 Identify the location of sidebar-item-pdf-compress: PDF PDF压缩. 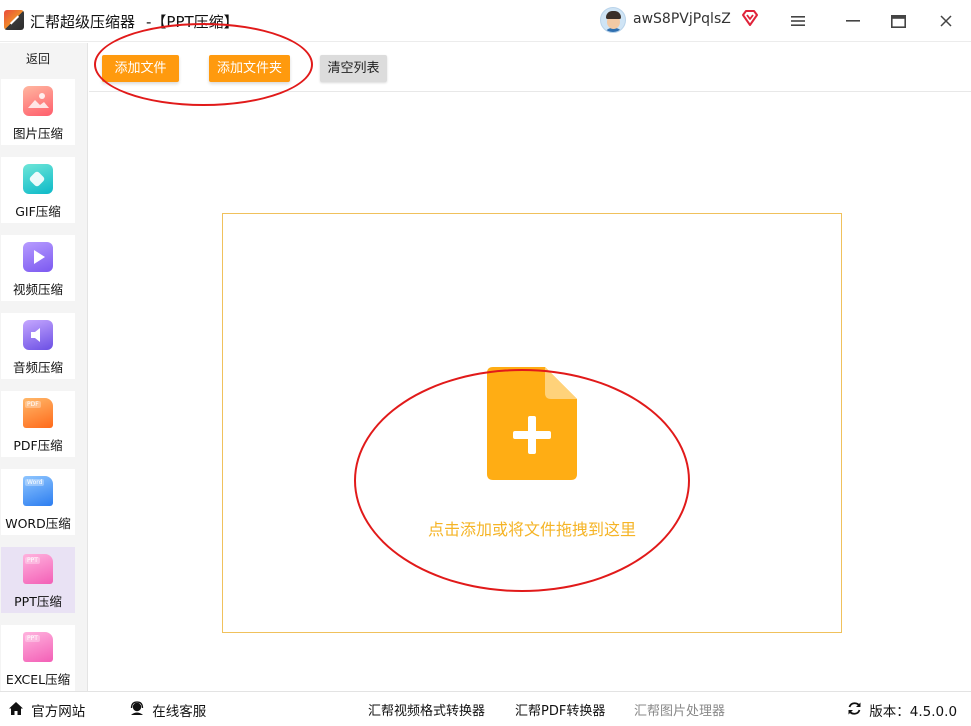
(38, 424).